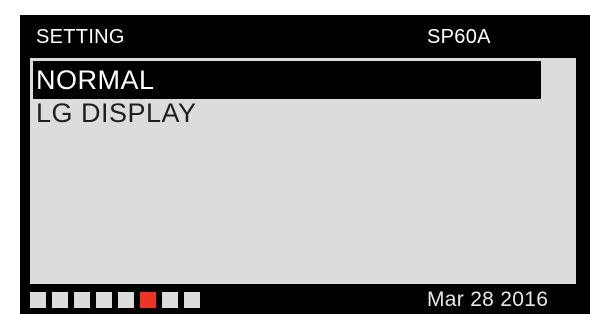 The image size is (590, 314). I want to click on page-indicator, so click(118, 300).